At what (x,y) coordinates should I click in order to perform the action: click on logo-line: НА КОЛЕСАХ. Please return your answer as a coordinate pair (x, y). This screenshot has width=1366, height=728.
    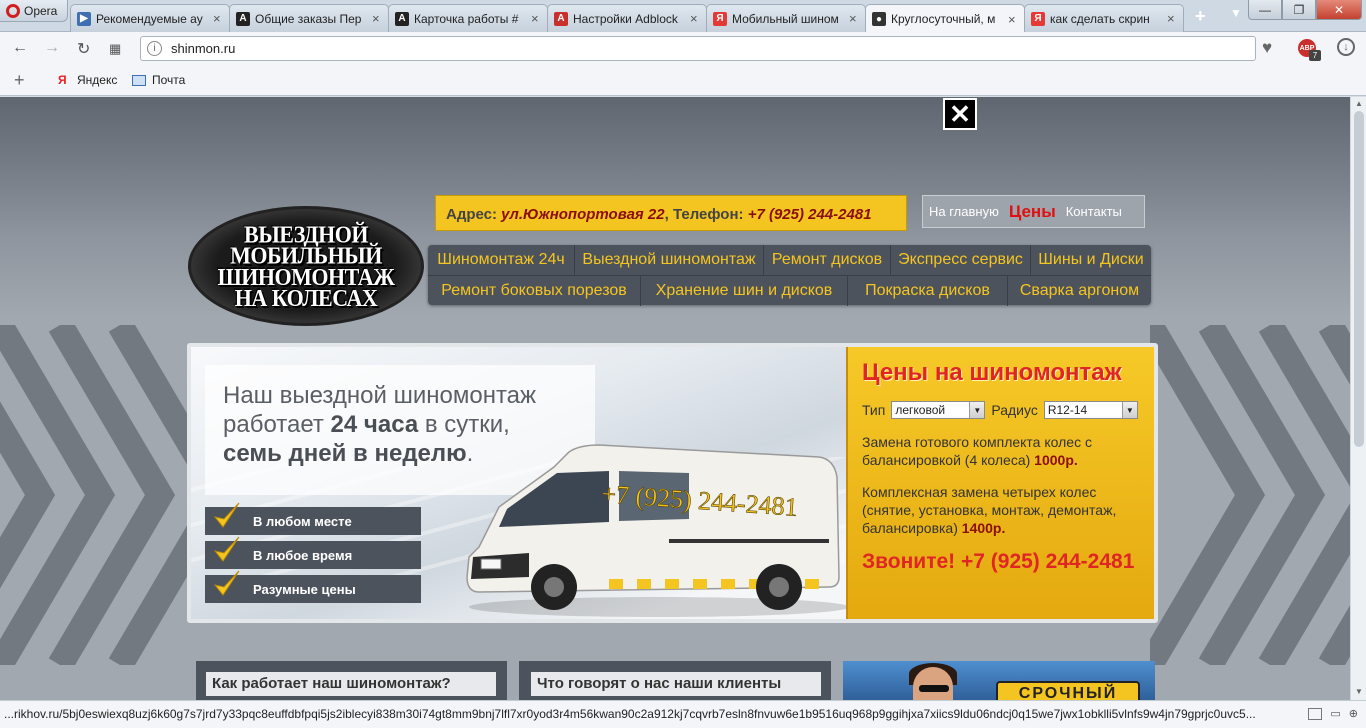
    Looking at the image, I should click on (306, 297).